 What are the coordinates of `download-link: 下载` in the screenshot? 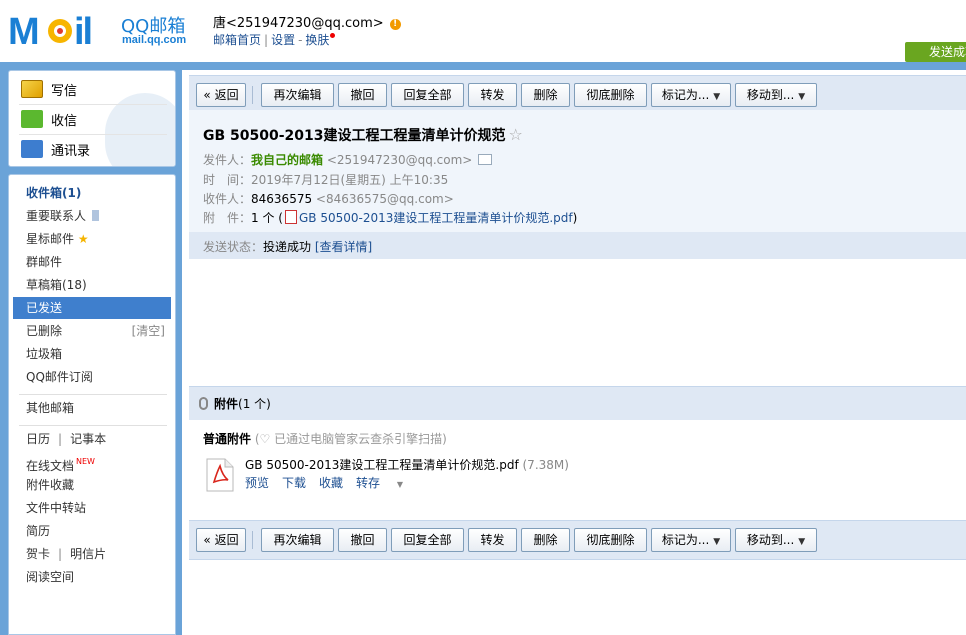 It's located at (294, 483).